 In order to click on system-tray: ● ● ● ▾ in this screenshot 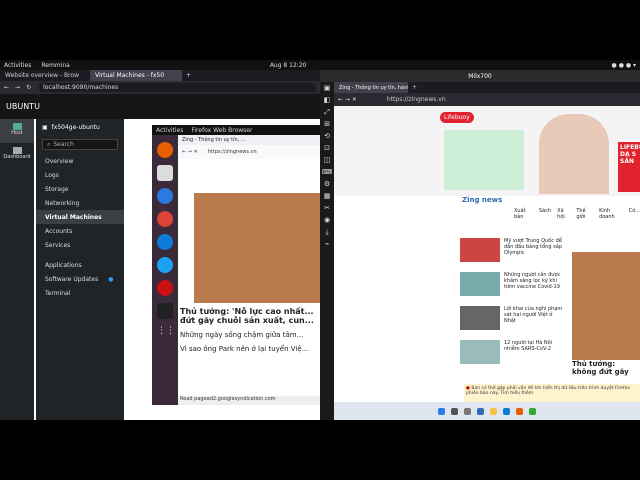, I will do `click(624, 65)`.